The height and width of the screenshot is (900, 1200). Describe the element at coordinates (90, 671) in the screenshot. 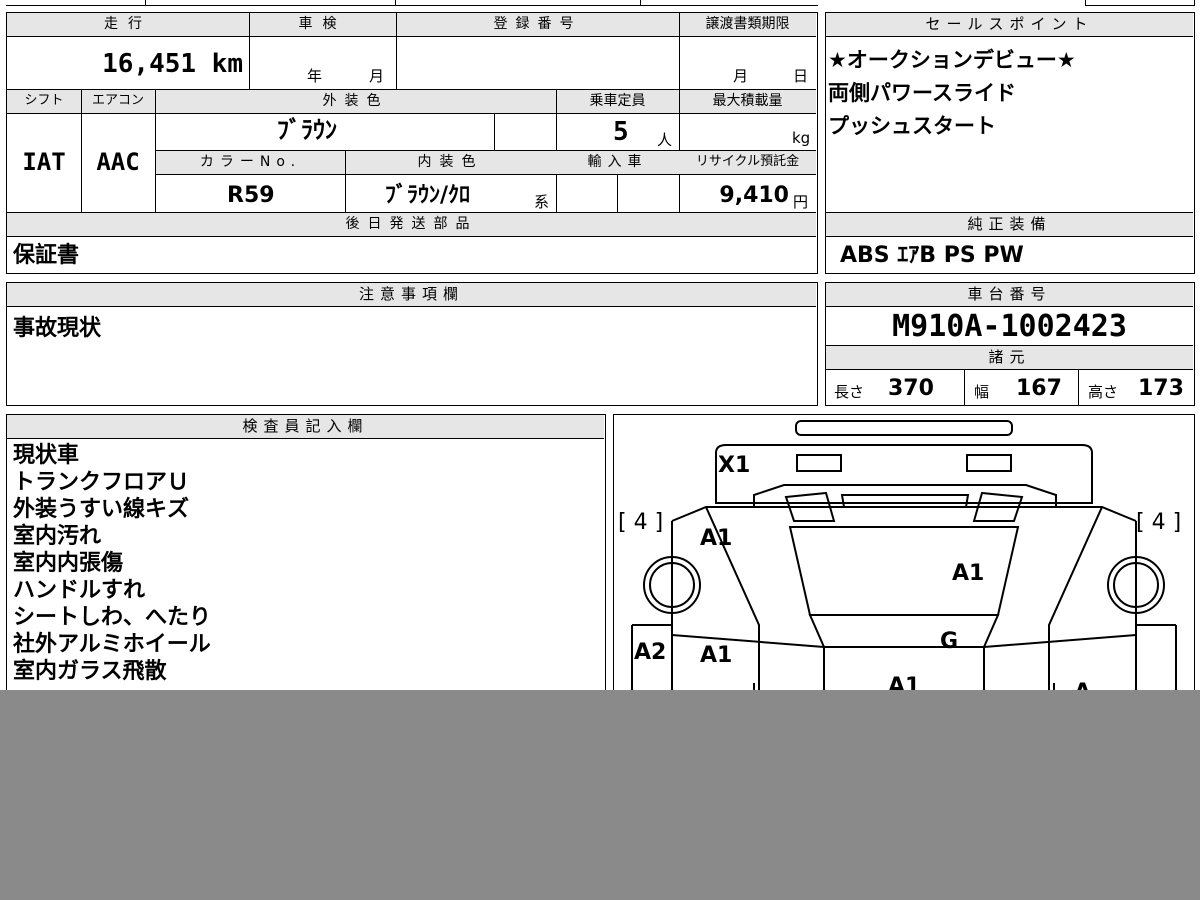

I see `inspector-line: 室内ガラス飛散` at that location.